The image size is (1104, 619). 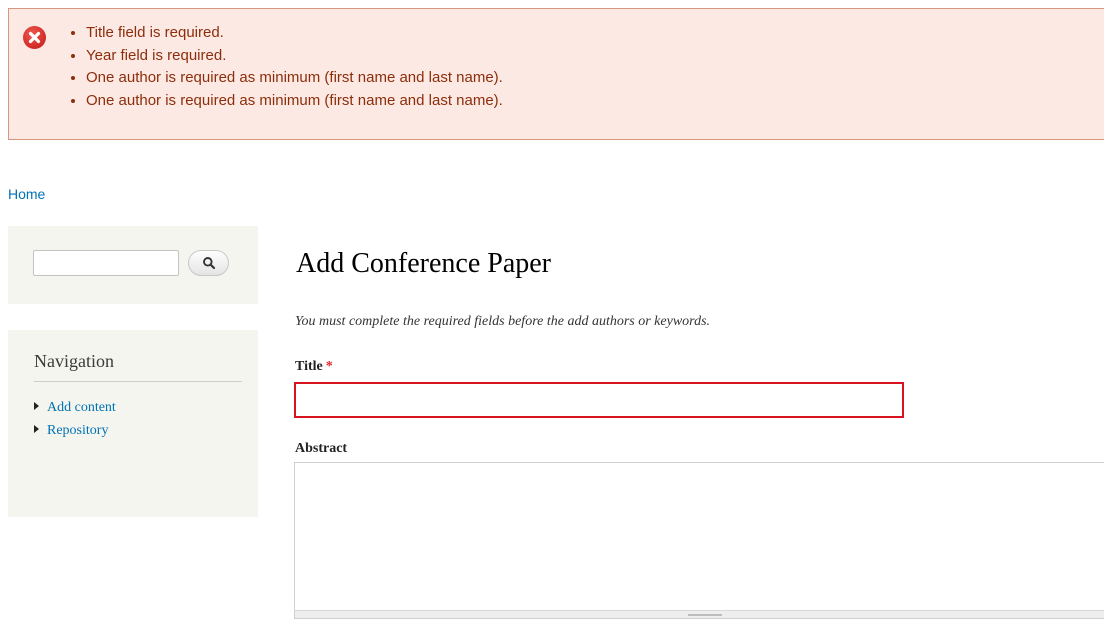 What do you see at coordinates (81, 407) in the screenshot?
I see `nav-link-add-content: Add content` at bounding box center [81, 407].